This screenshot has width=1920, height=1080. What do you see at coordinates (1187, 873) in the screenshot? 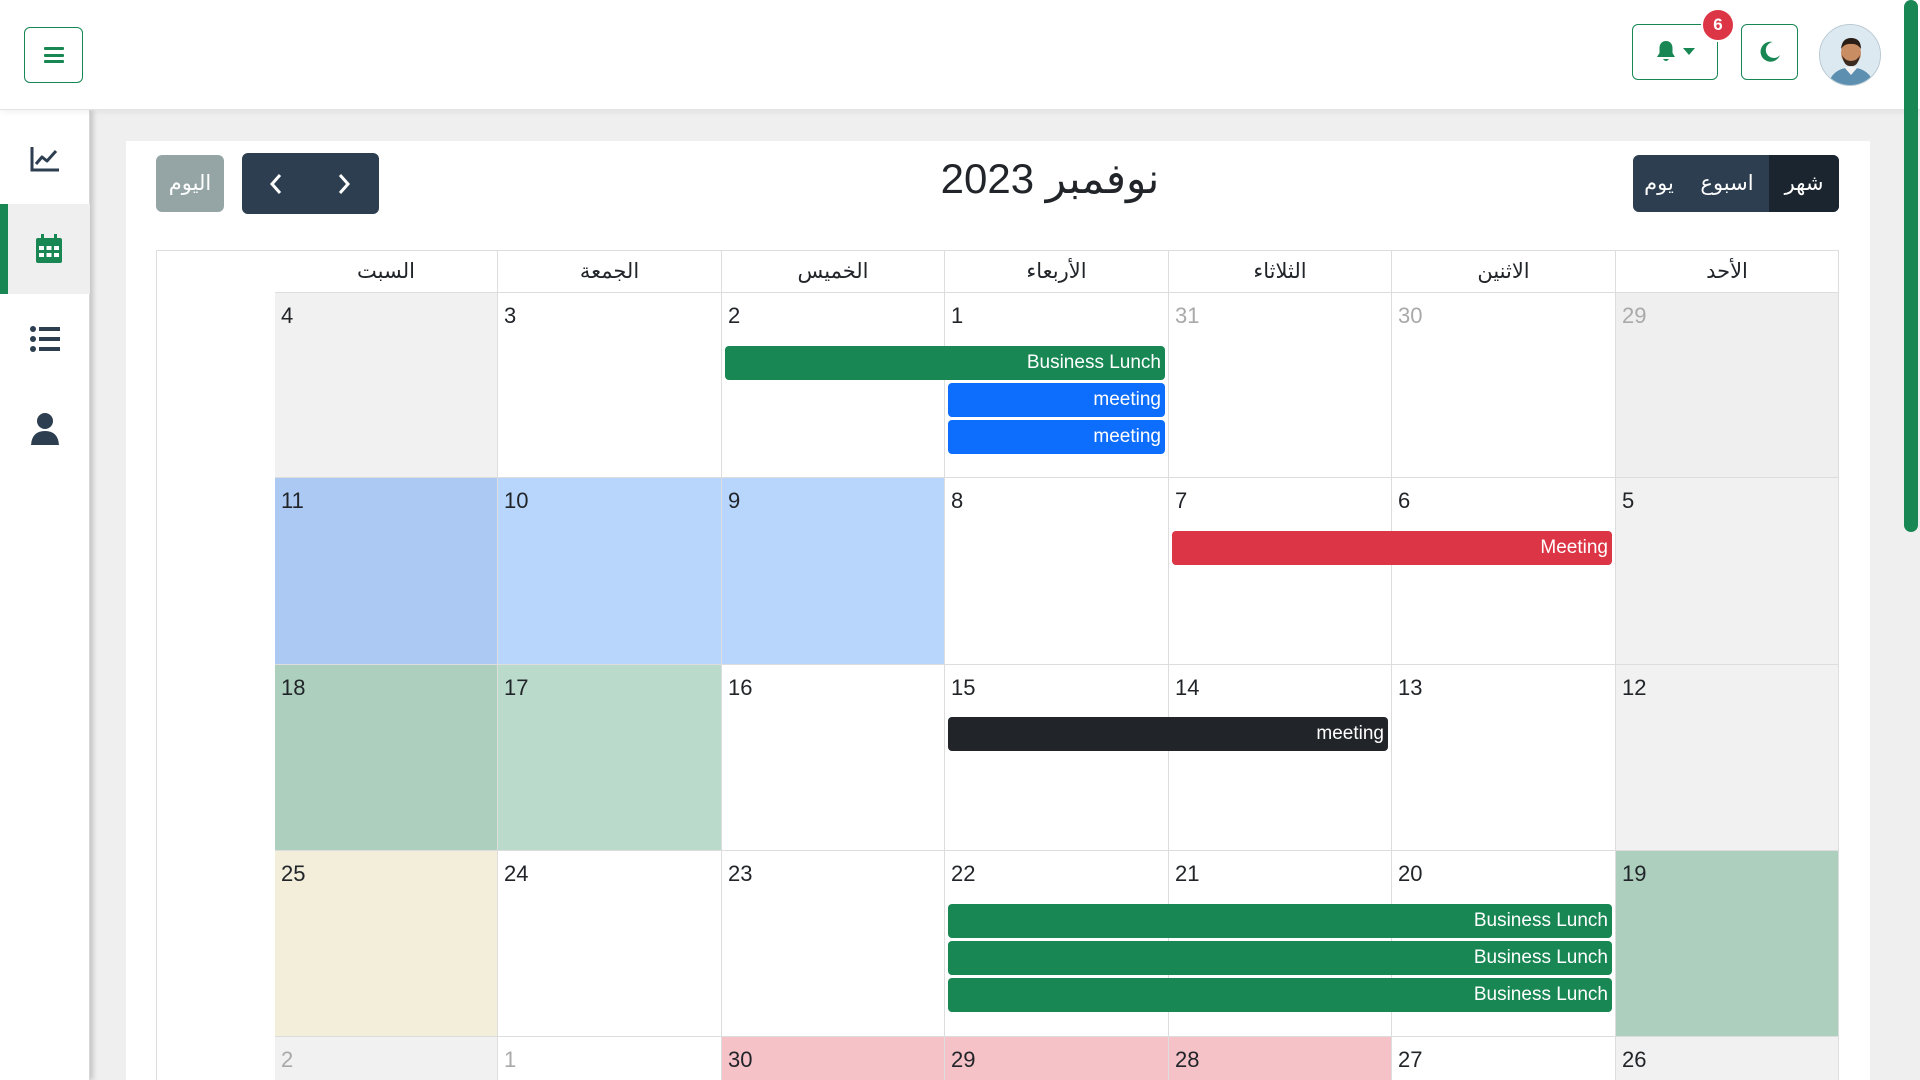
I see `day-number: 21` at bounding box center [1187, 873].